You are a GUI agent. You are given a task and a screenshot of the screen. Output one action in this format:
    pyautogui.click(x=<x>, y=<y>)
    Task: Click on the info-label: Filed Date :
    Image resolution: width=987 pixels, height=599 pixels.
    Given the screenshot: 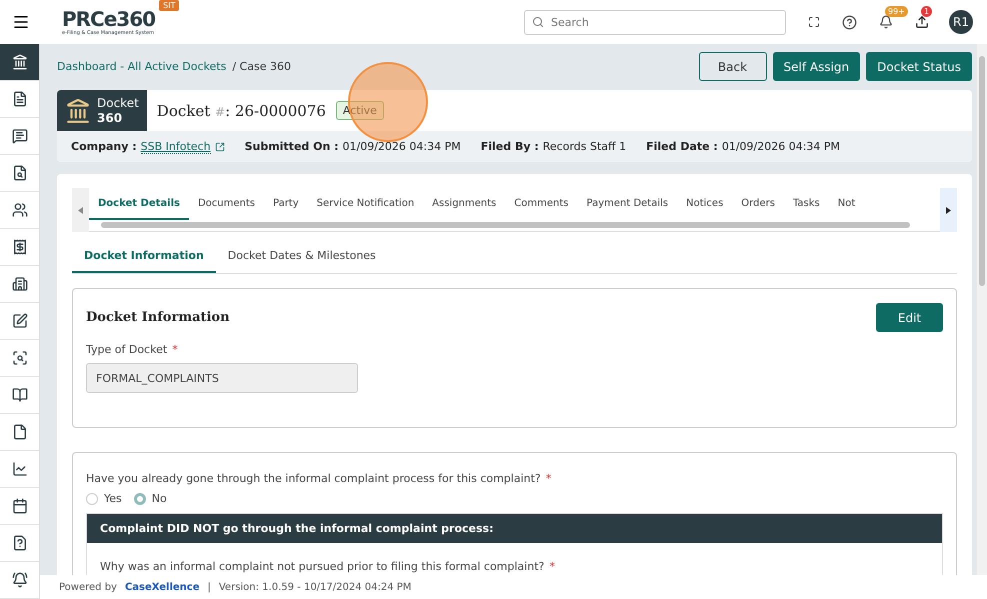 What is the action you would take?
    pyautogui.click(x=682, y=146)
    